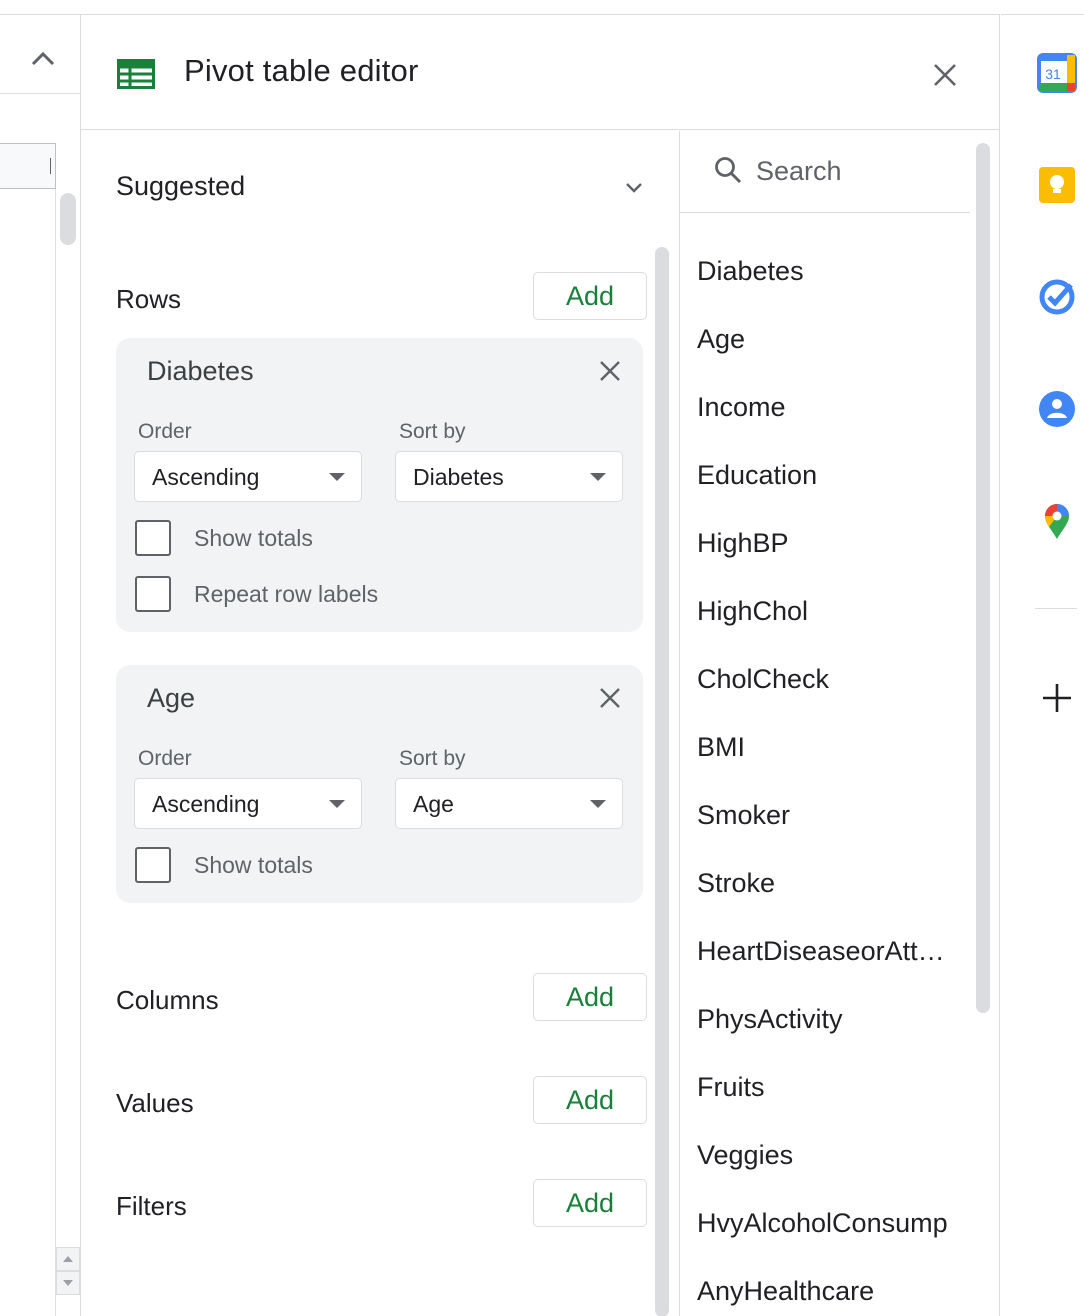  Describe the element at coordinates (828, 1155) in the screenshot. I see `field-item: Veggies` at that location.